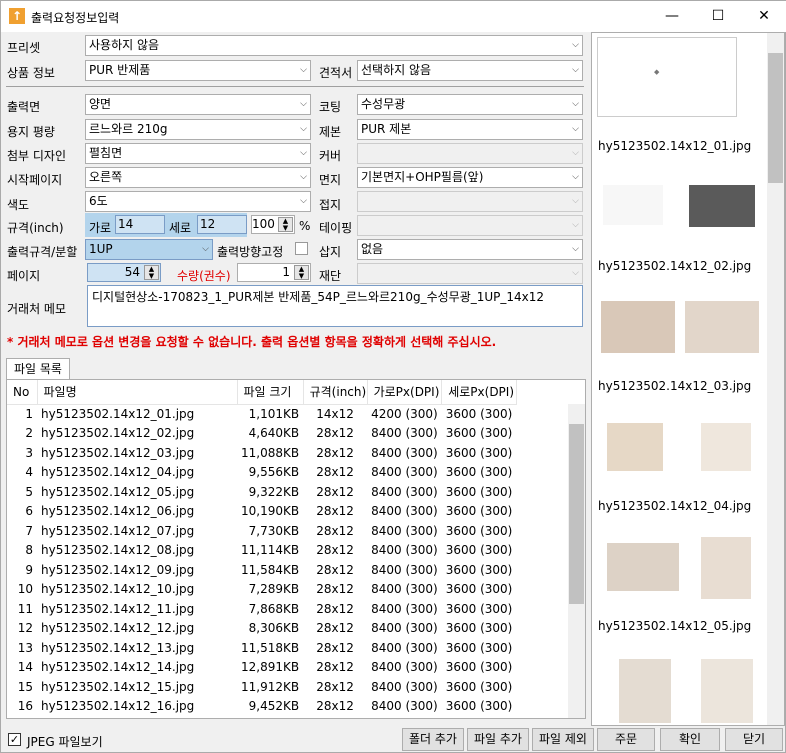  I want to click on coating-label: 코팅, so click(330, 107).